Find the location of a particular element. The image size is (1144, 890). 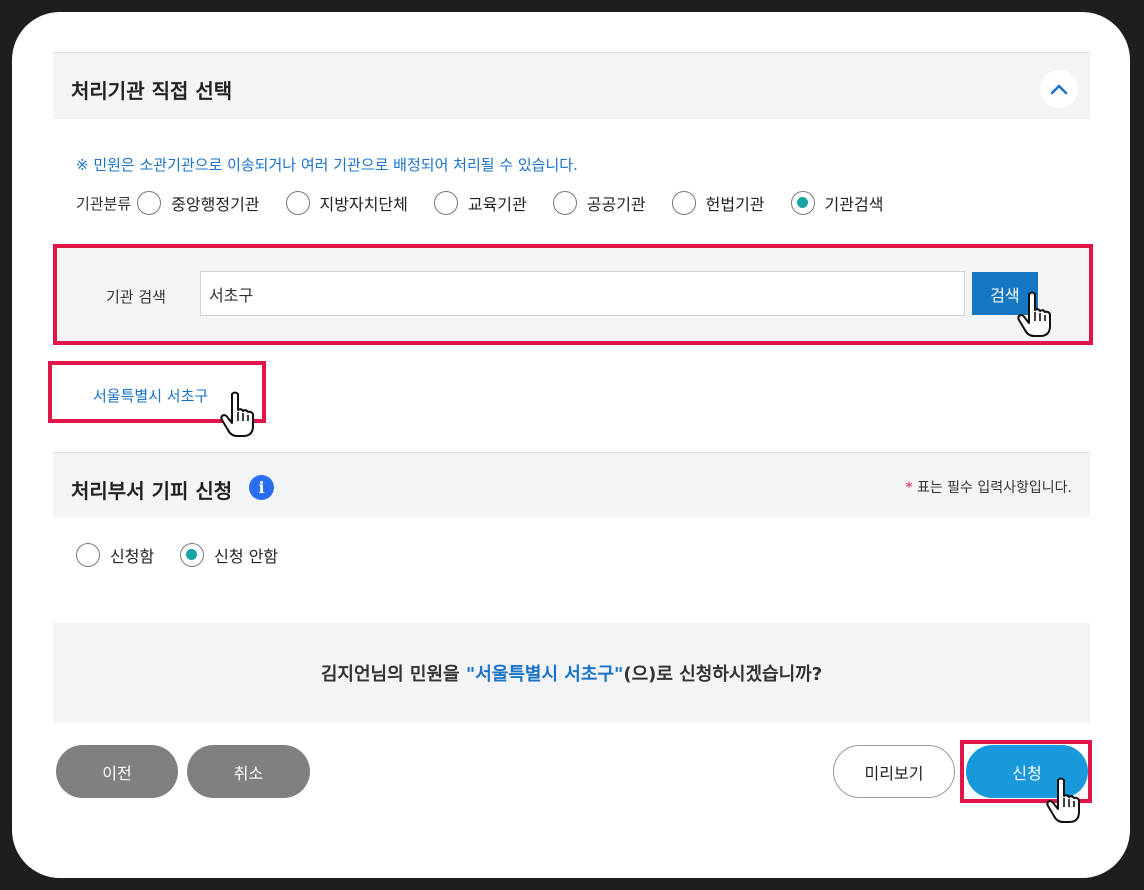

required-note: * 표는 필수 입력사항입니다. is located at coordinates (989, 487).